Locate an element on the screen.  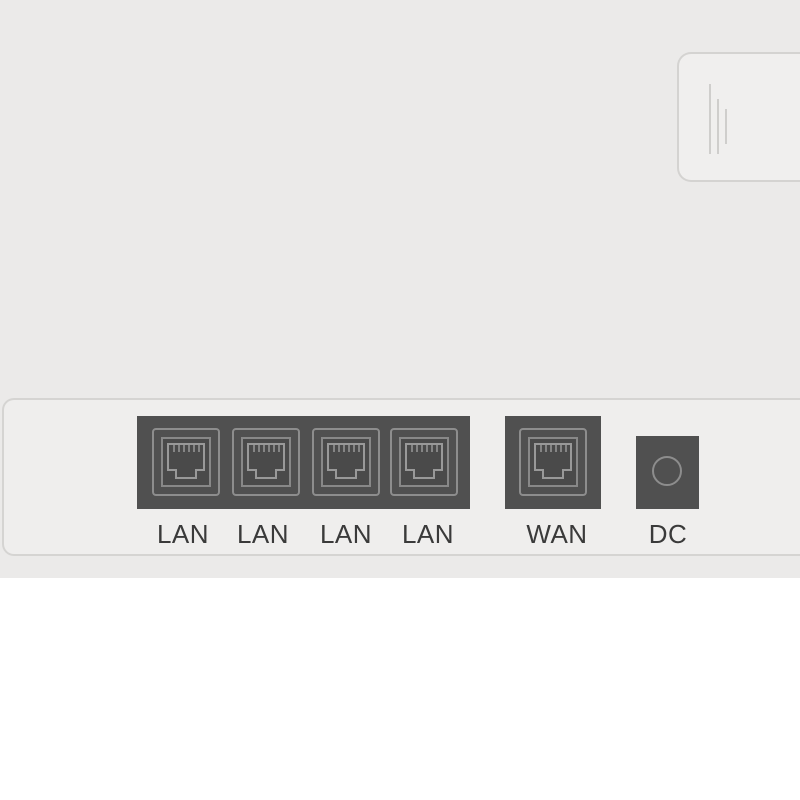
wan-label: WAN is located at coordinates (557, 534).